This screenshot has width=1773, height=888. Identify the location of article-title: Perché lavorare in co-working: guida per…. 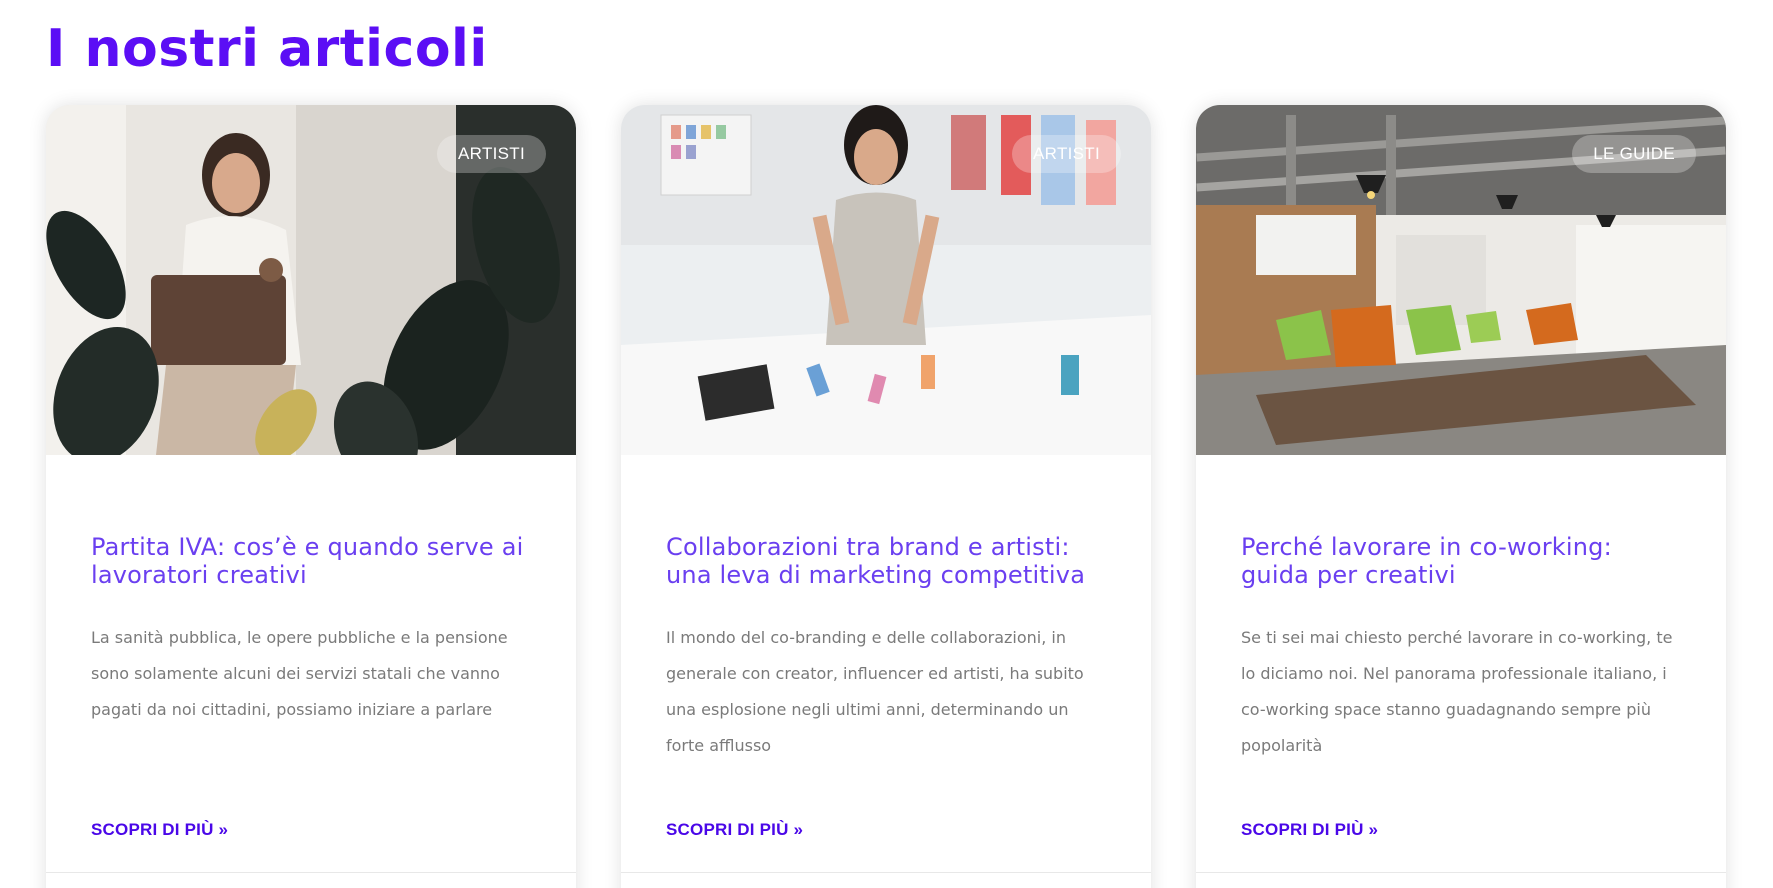
(1463, 561).